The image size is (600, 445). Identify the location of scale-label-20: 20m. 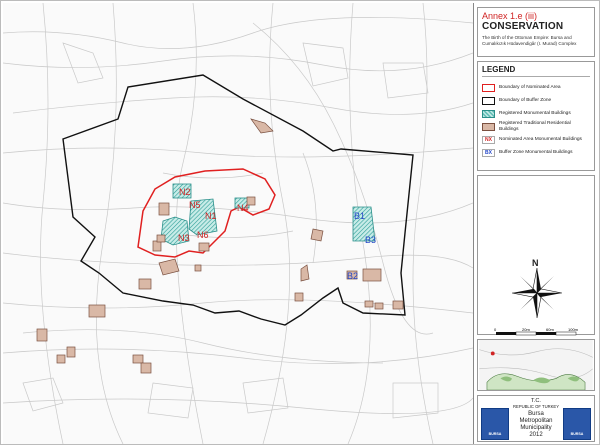
(526, 329).